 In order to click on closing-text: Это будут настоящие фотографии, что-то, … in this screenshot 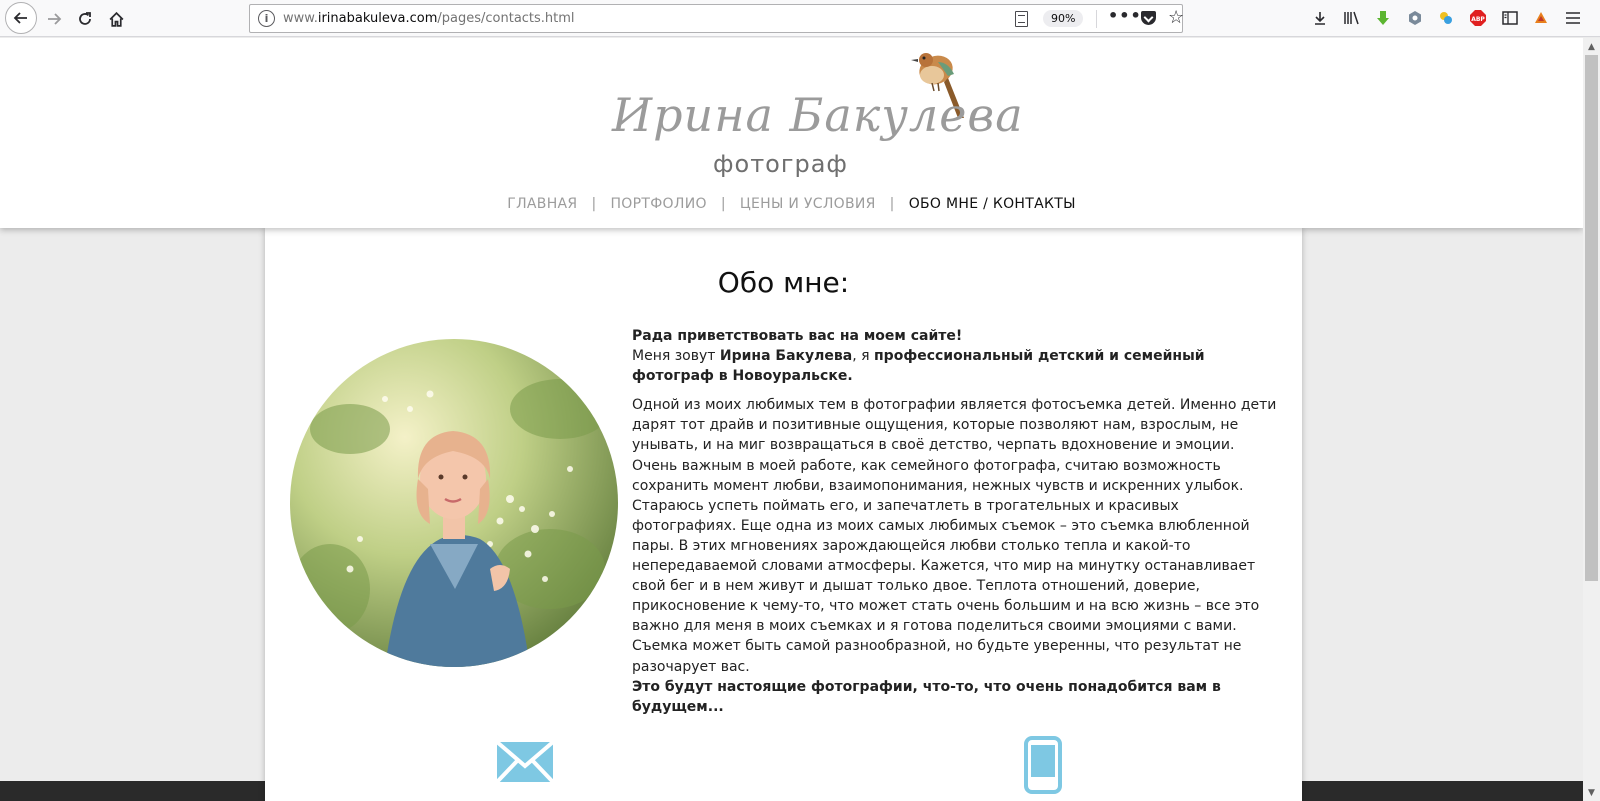, I will do `click(926, 696)`.